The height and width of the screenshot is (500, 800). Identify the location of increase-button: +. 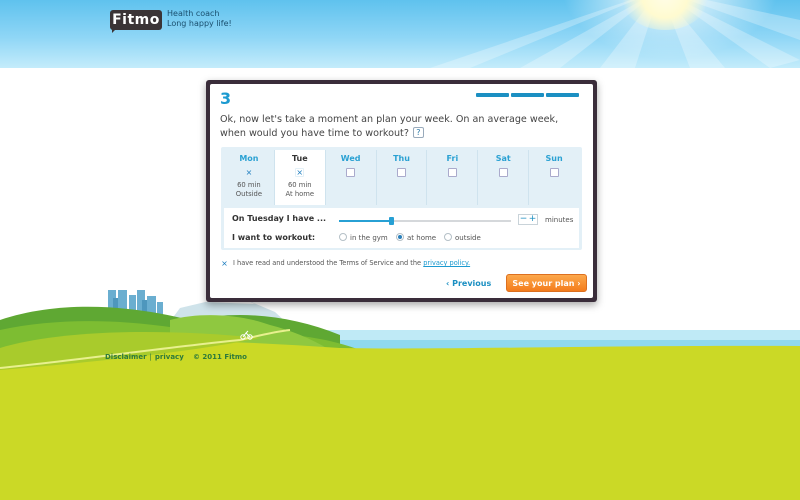
(532, 219).